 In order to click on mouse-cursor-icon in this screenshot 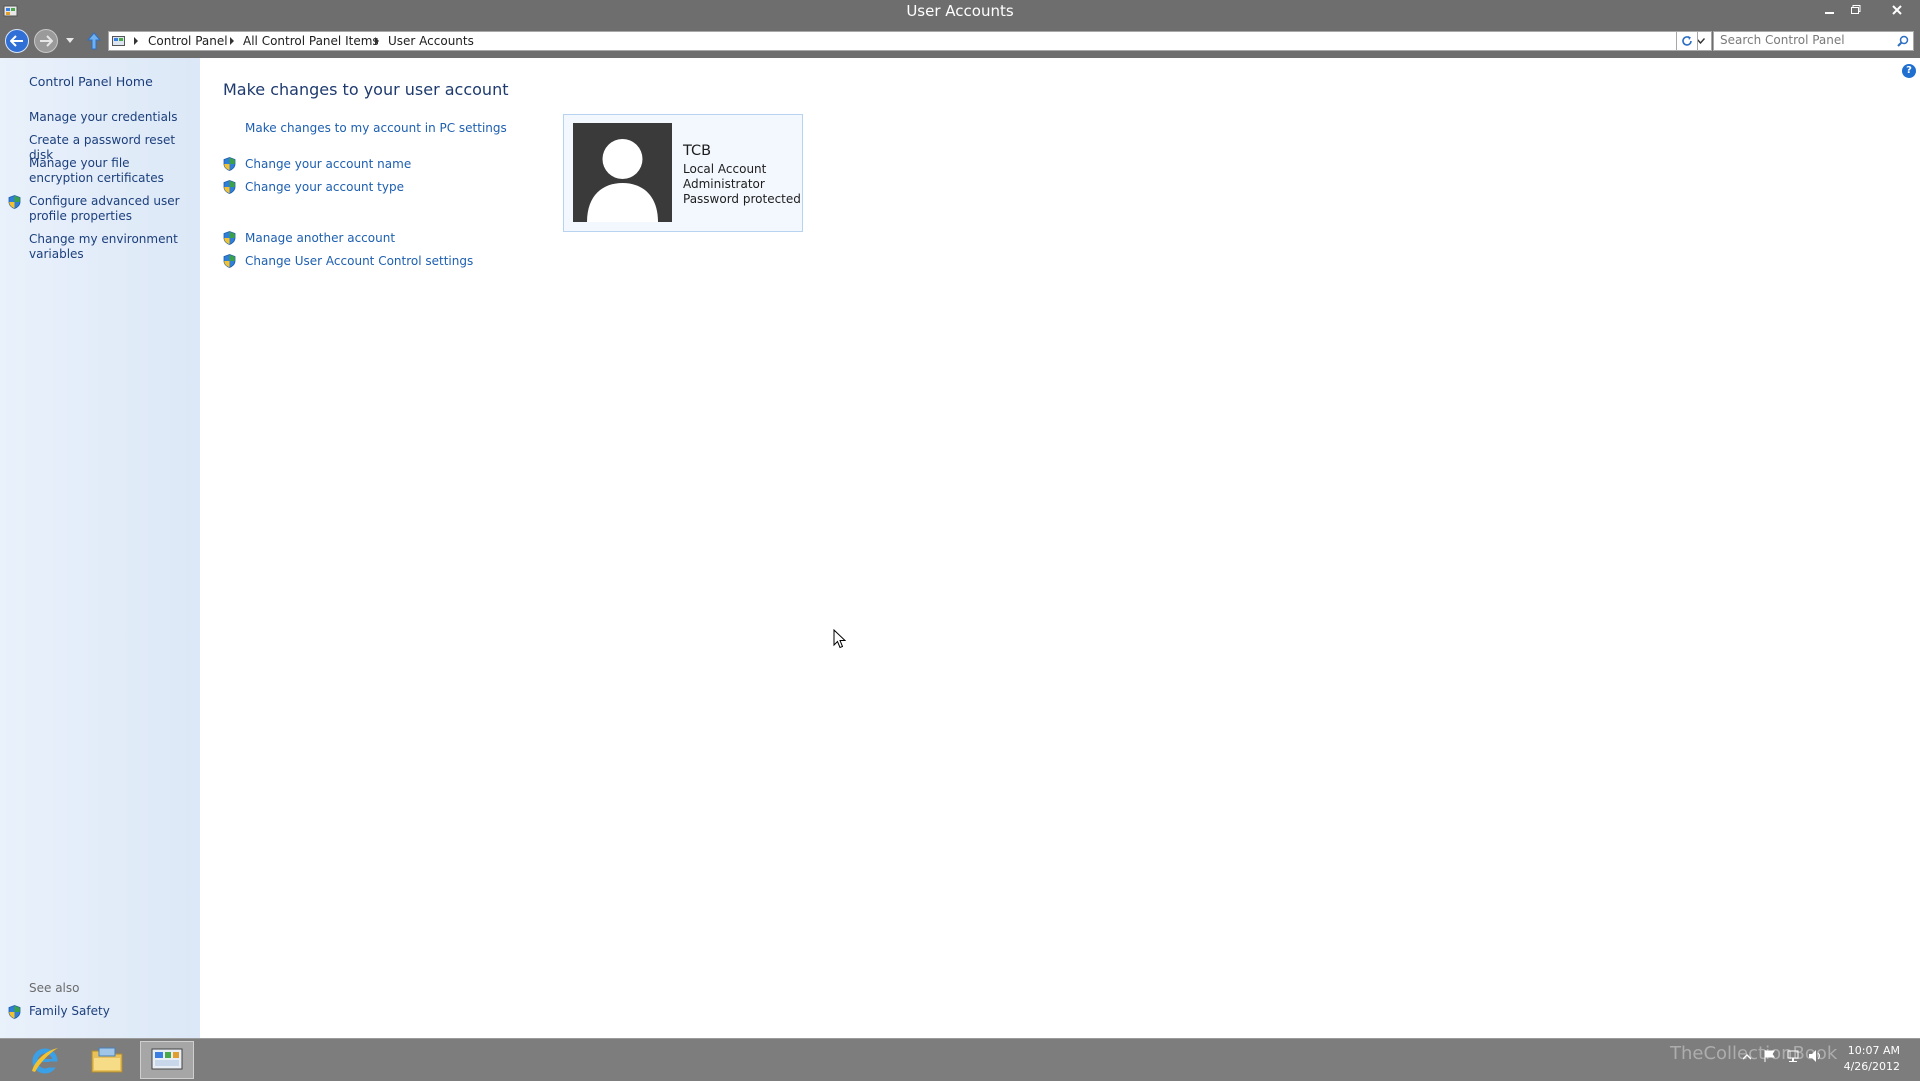, I will do `click(839, 639)`.